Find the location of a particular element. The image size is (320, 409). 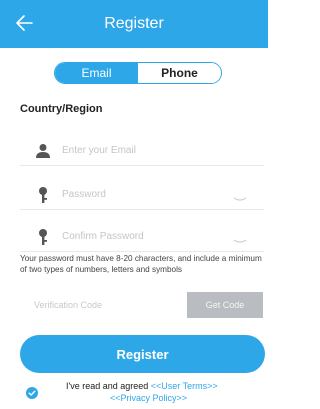

password-field-row is located at coordinates (142, 195).